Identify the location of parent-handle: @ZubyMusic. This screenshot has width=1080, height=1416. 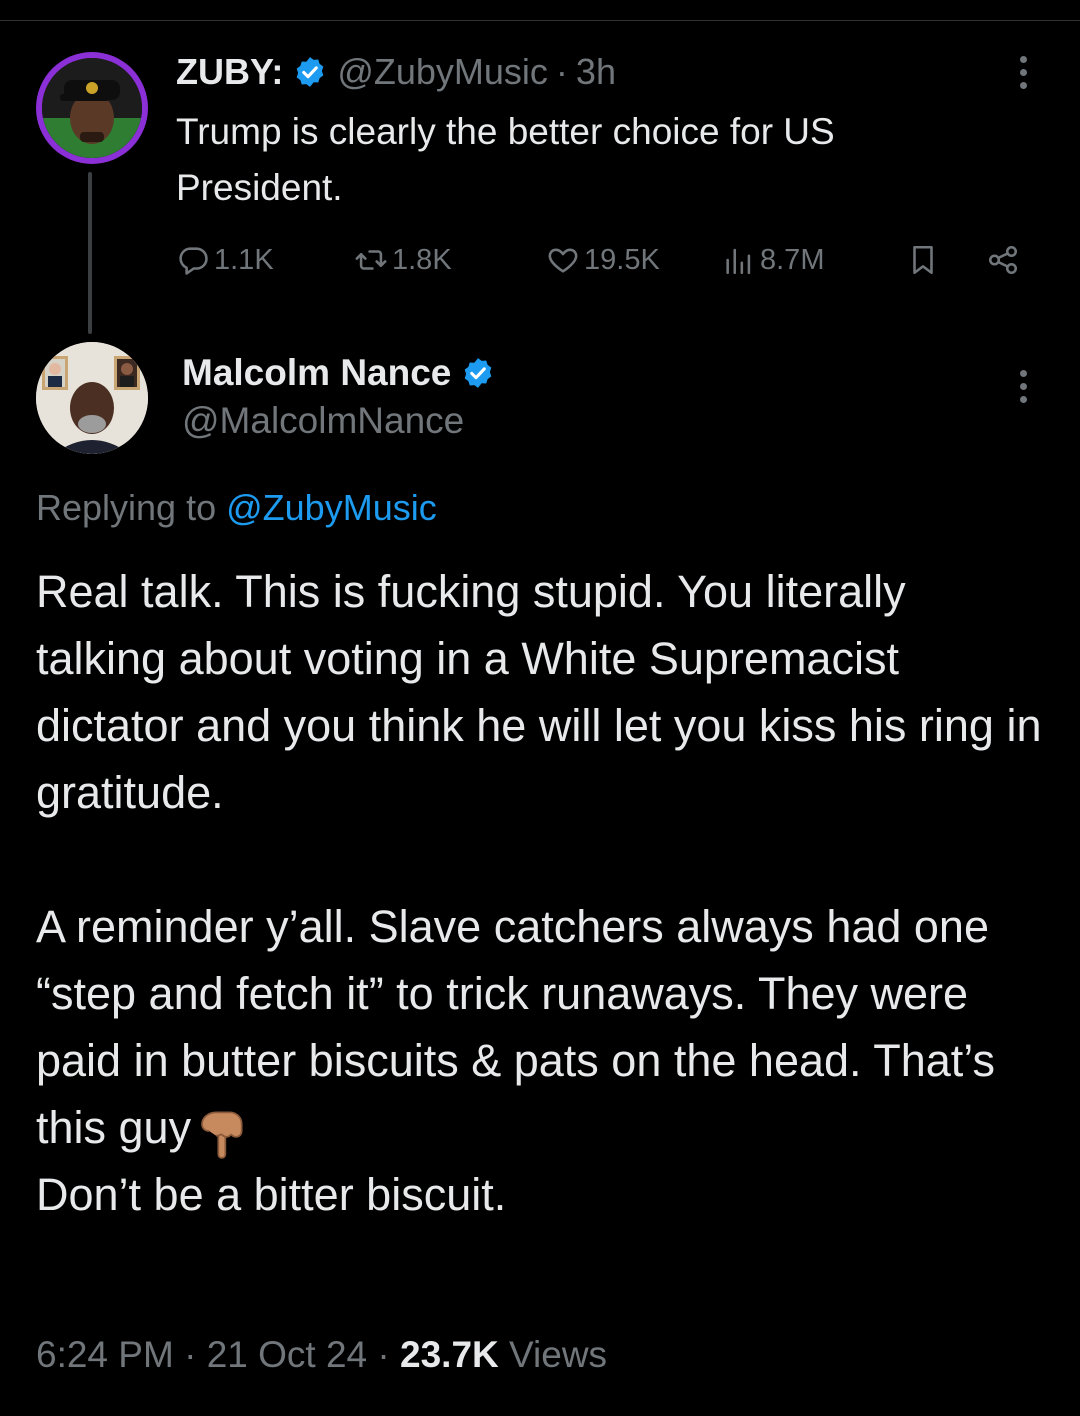
(442, 72).